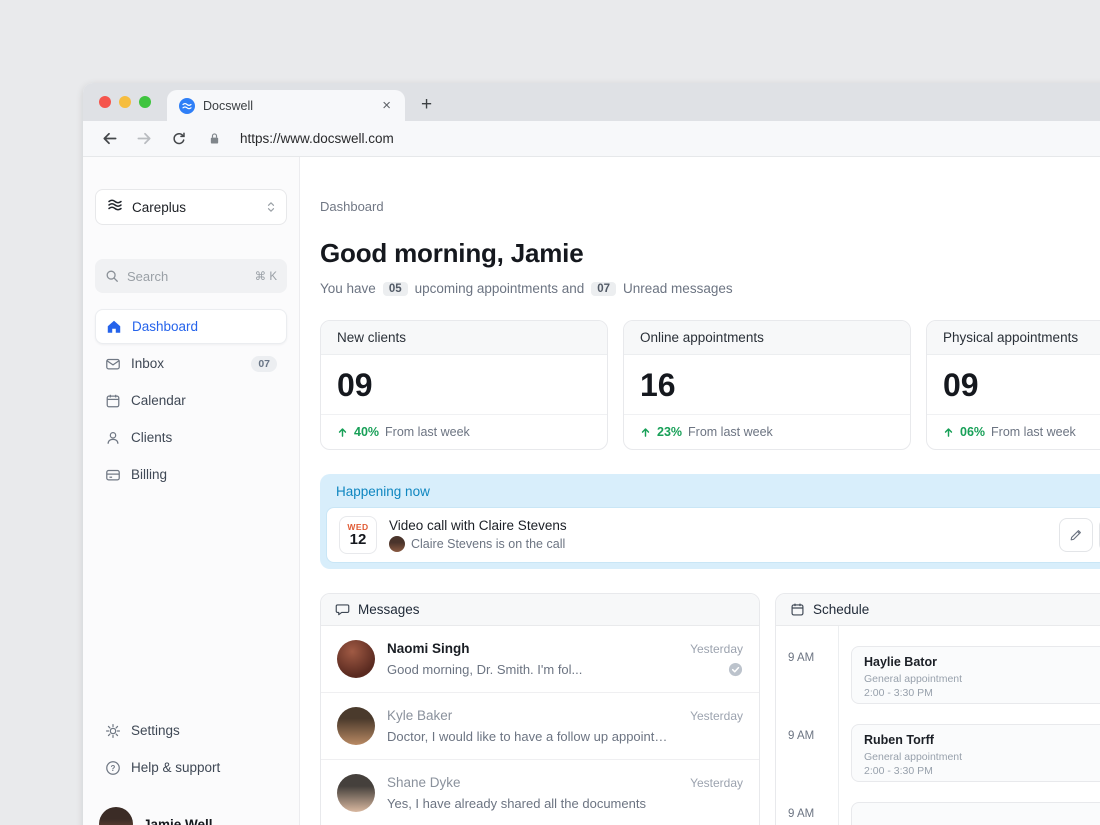 This screenshot has height=825, width=1100. What do you see at coordinates (540, 610) in the screenshot?
I see `messages-panel-header: Messages` at bounding box center [540, 610].